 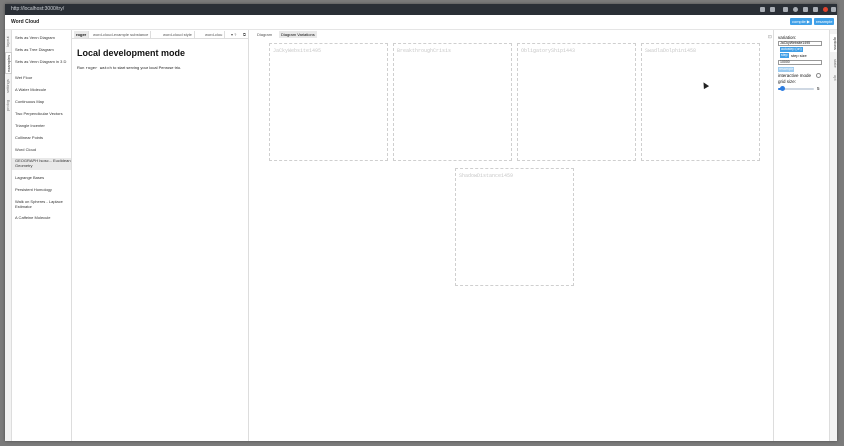 I want to click on tab-options: options, so click(x=833, y=43).